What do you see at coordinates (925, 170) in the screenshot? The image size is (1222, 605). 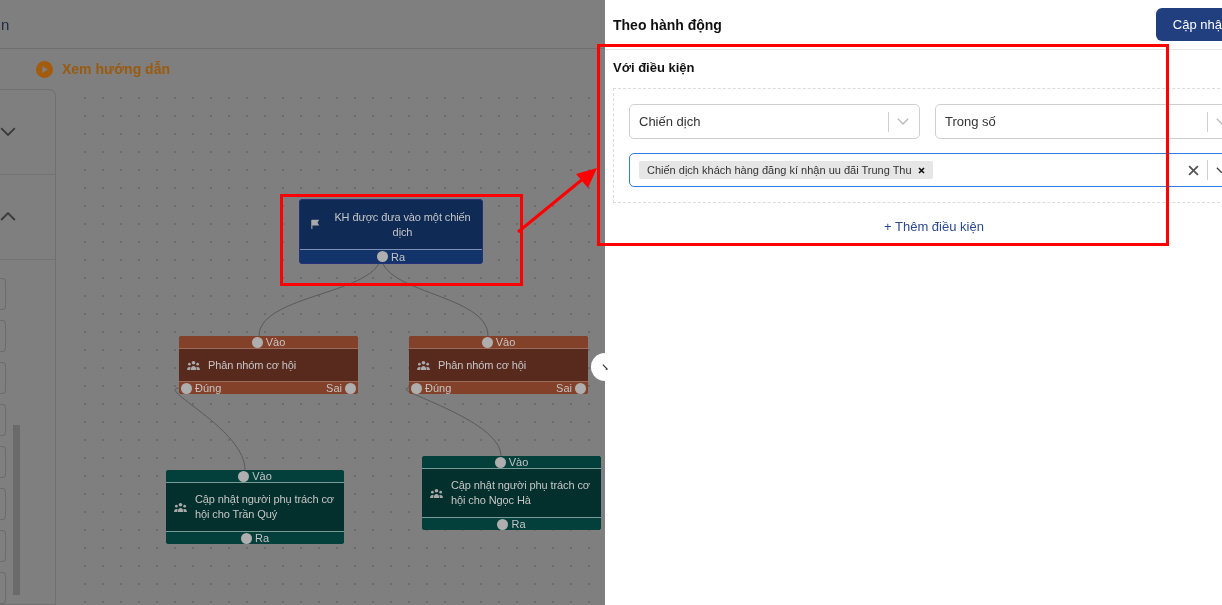 I see `value-select: Chiến dịch khách hàng đăng kí nhận uu đãi Trung Thu` at bounding box center [925, 170].